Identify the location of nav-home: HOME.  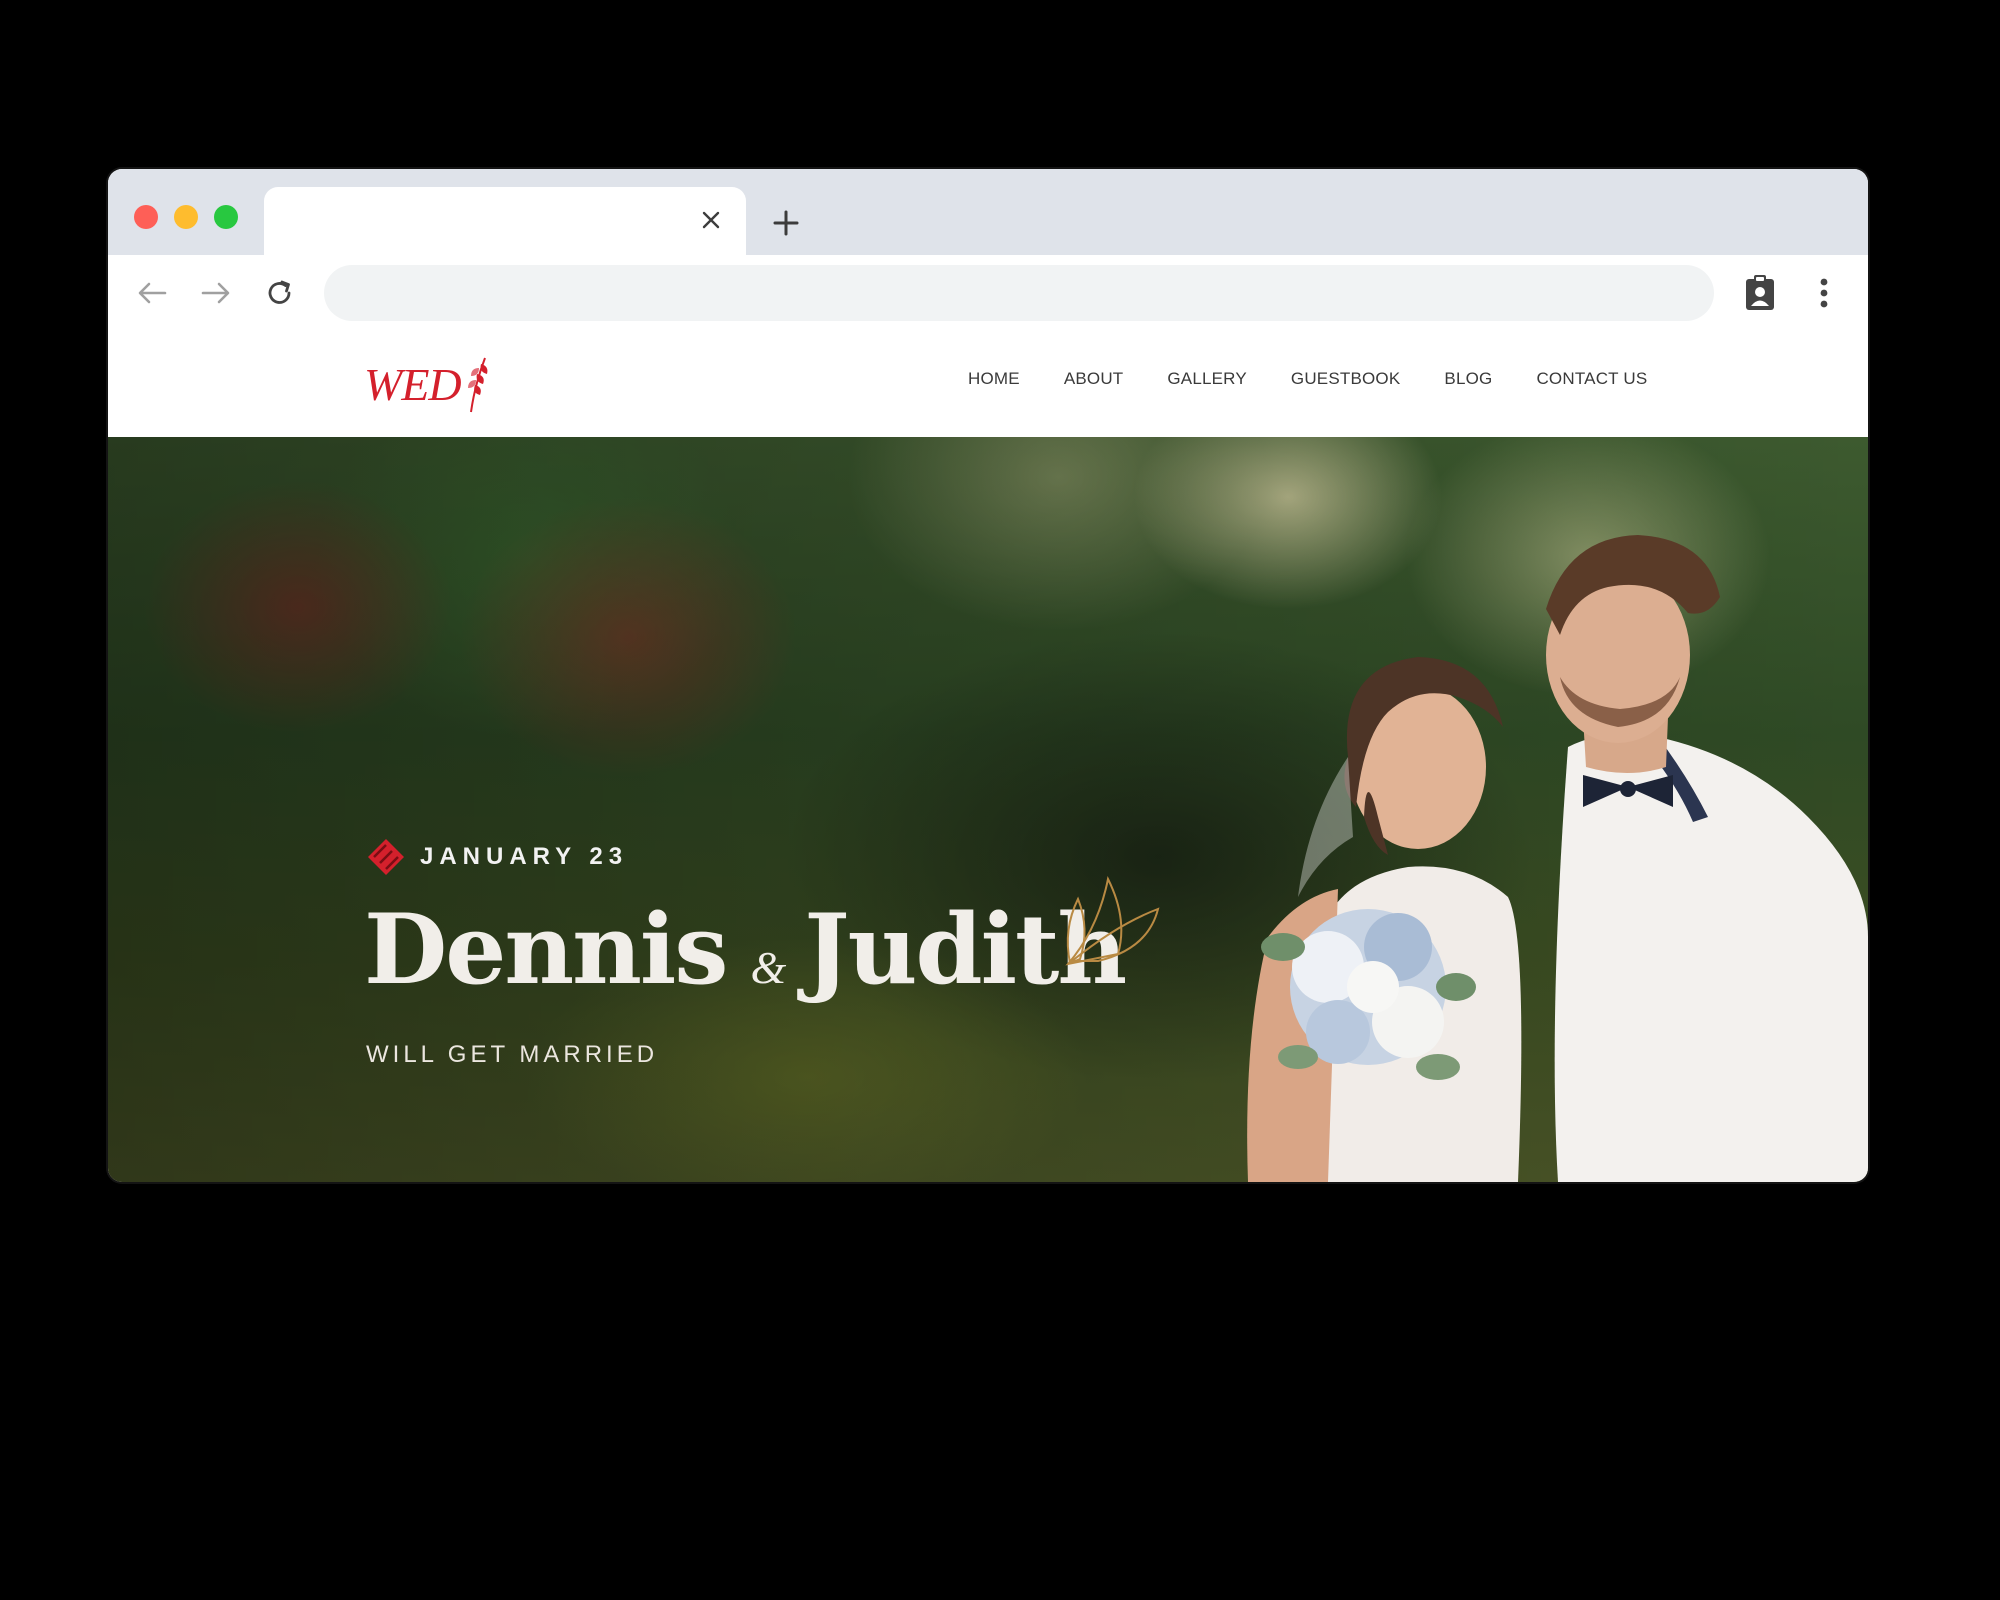
(994, 384).